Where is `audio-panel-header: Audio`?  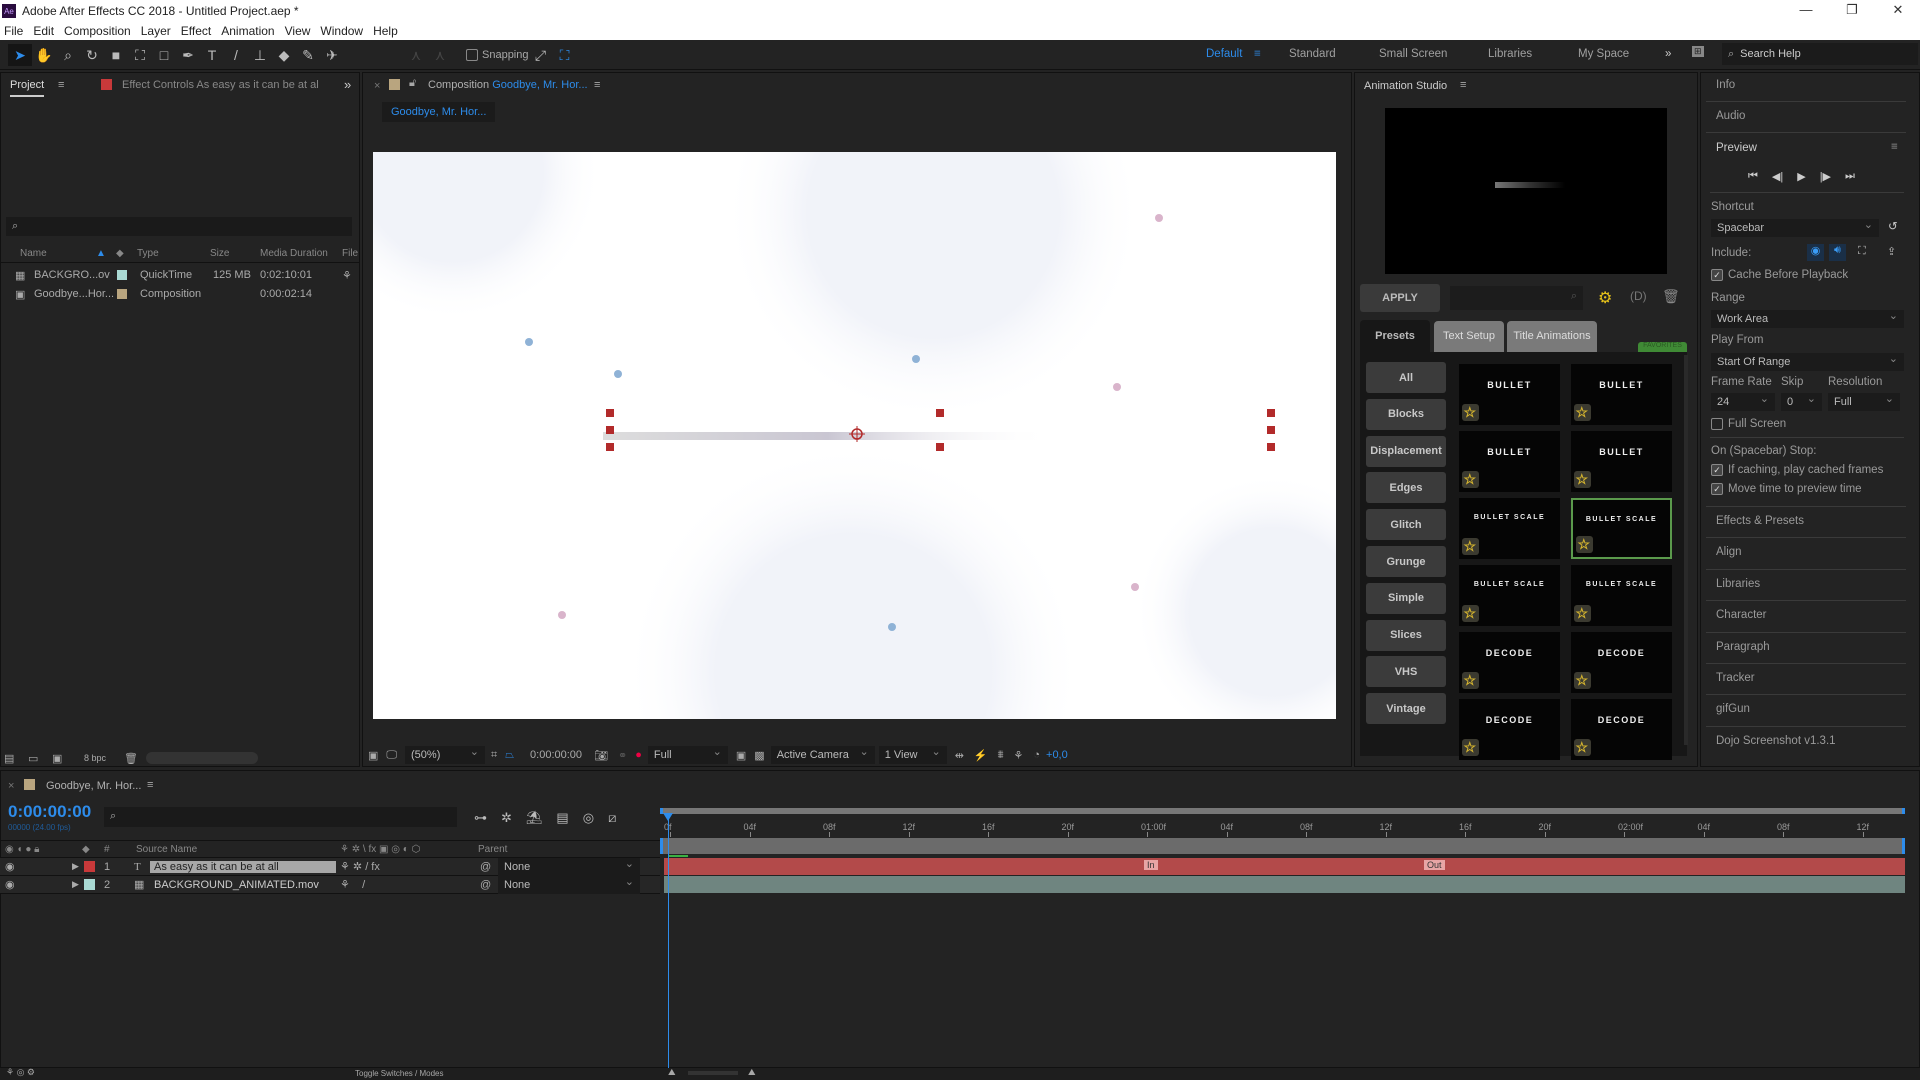 audio-panel-header: Audio is located at coordinates (1730, 116).